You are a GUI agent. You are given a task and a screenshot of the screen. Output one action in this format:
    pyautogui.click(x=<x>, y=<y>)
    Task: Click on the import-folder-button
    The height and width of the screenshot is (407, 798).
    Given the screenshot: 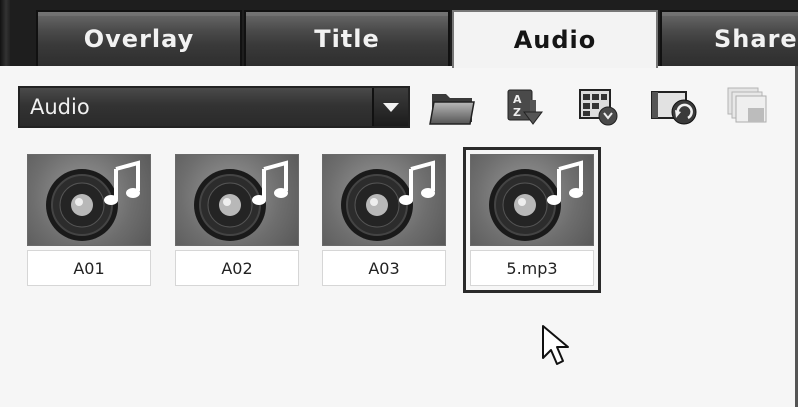 What is the action you would take?
    pyautogui.click(x=453, y=106)
    